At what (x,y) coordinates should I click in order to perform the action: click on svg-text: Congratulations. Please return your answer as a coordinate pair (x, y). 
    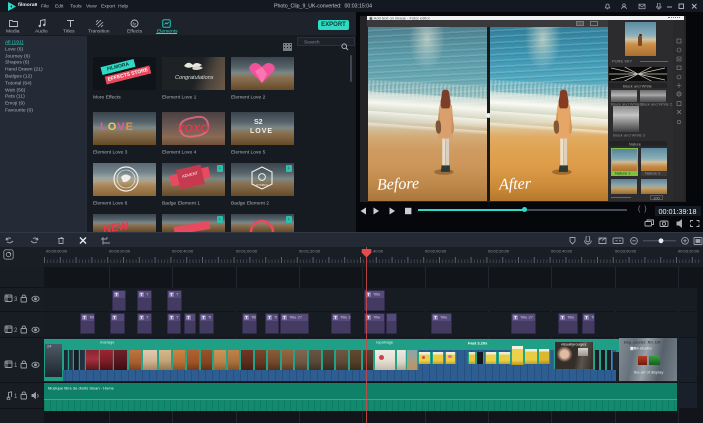
    Looking at the image, I should click on (194, 78).